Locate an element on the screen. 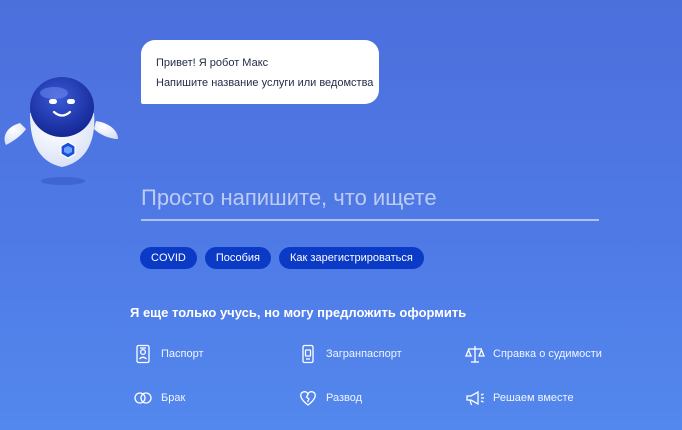 This screenshot has height=430, width=682. tag-benefits: Пособия is located at coordinates (238, 258).